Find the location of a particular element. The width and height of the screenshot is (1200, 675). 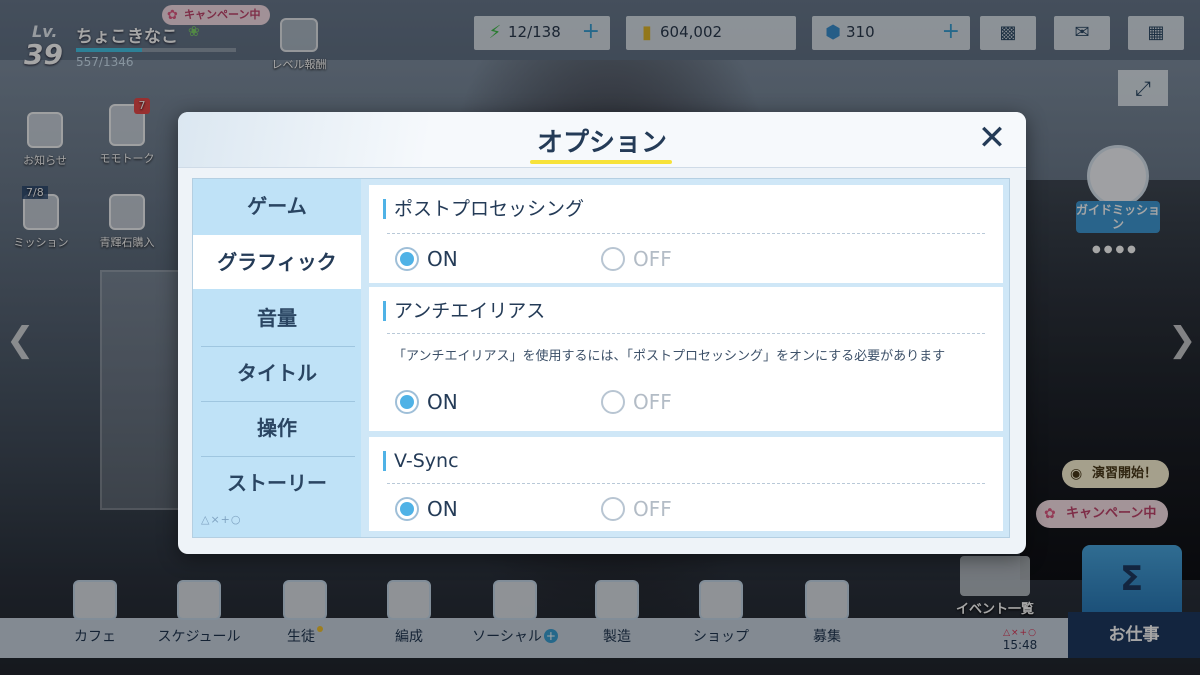

tab-title: タイトル is located at coordinates (277, 373).